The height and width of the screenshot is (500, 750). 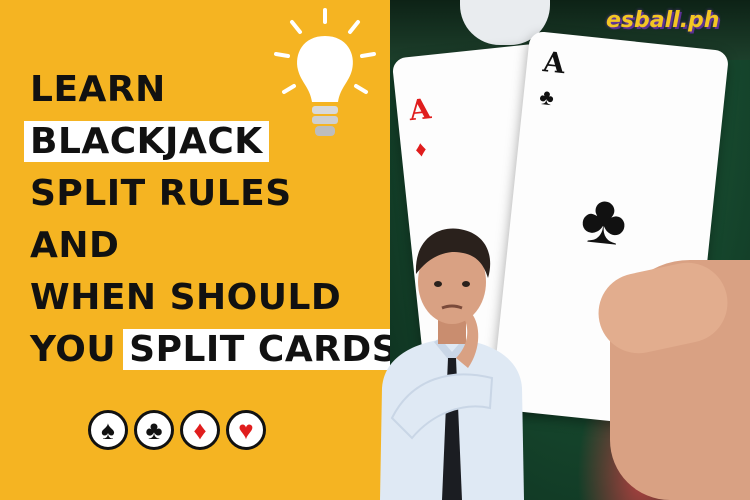 What do you see at coordinates (663, 20) in the screenshot?
I see `brand-logo: esball.ph` at bounding box center [663, 20].